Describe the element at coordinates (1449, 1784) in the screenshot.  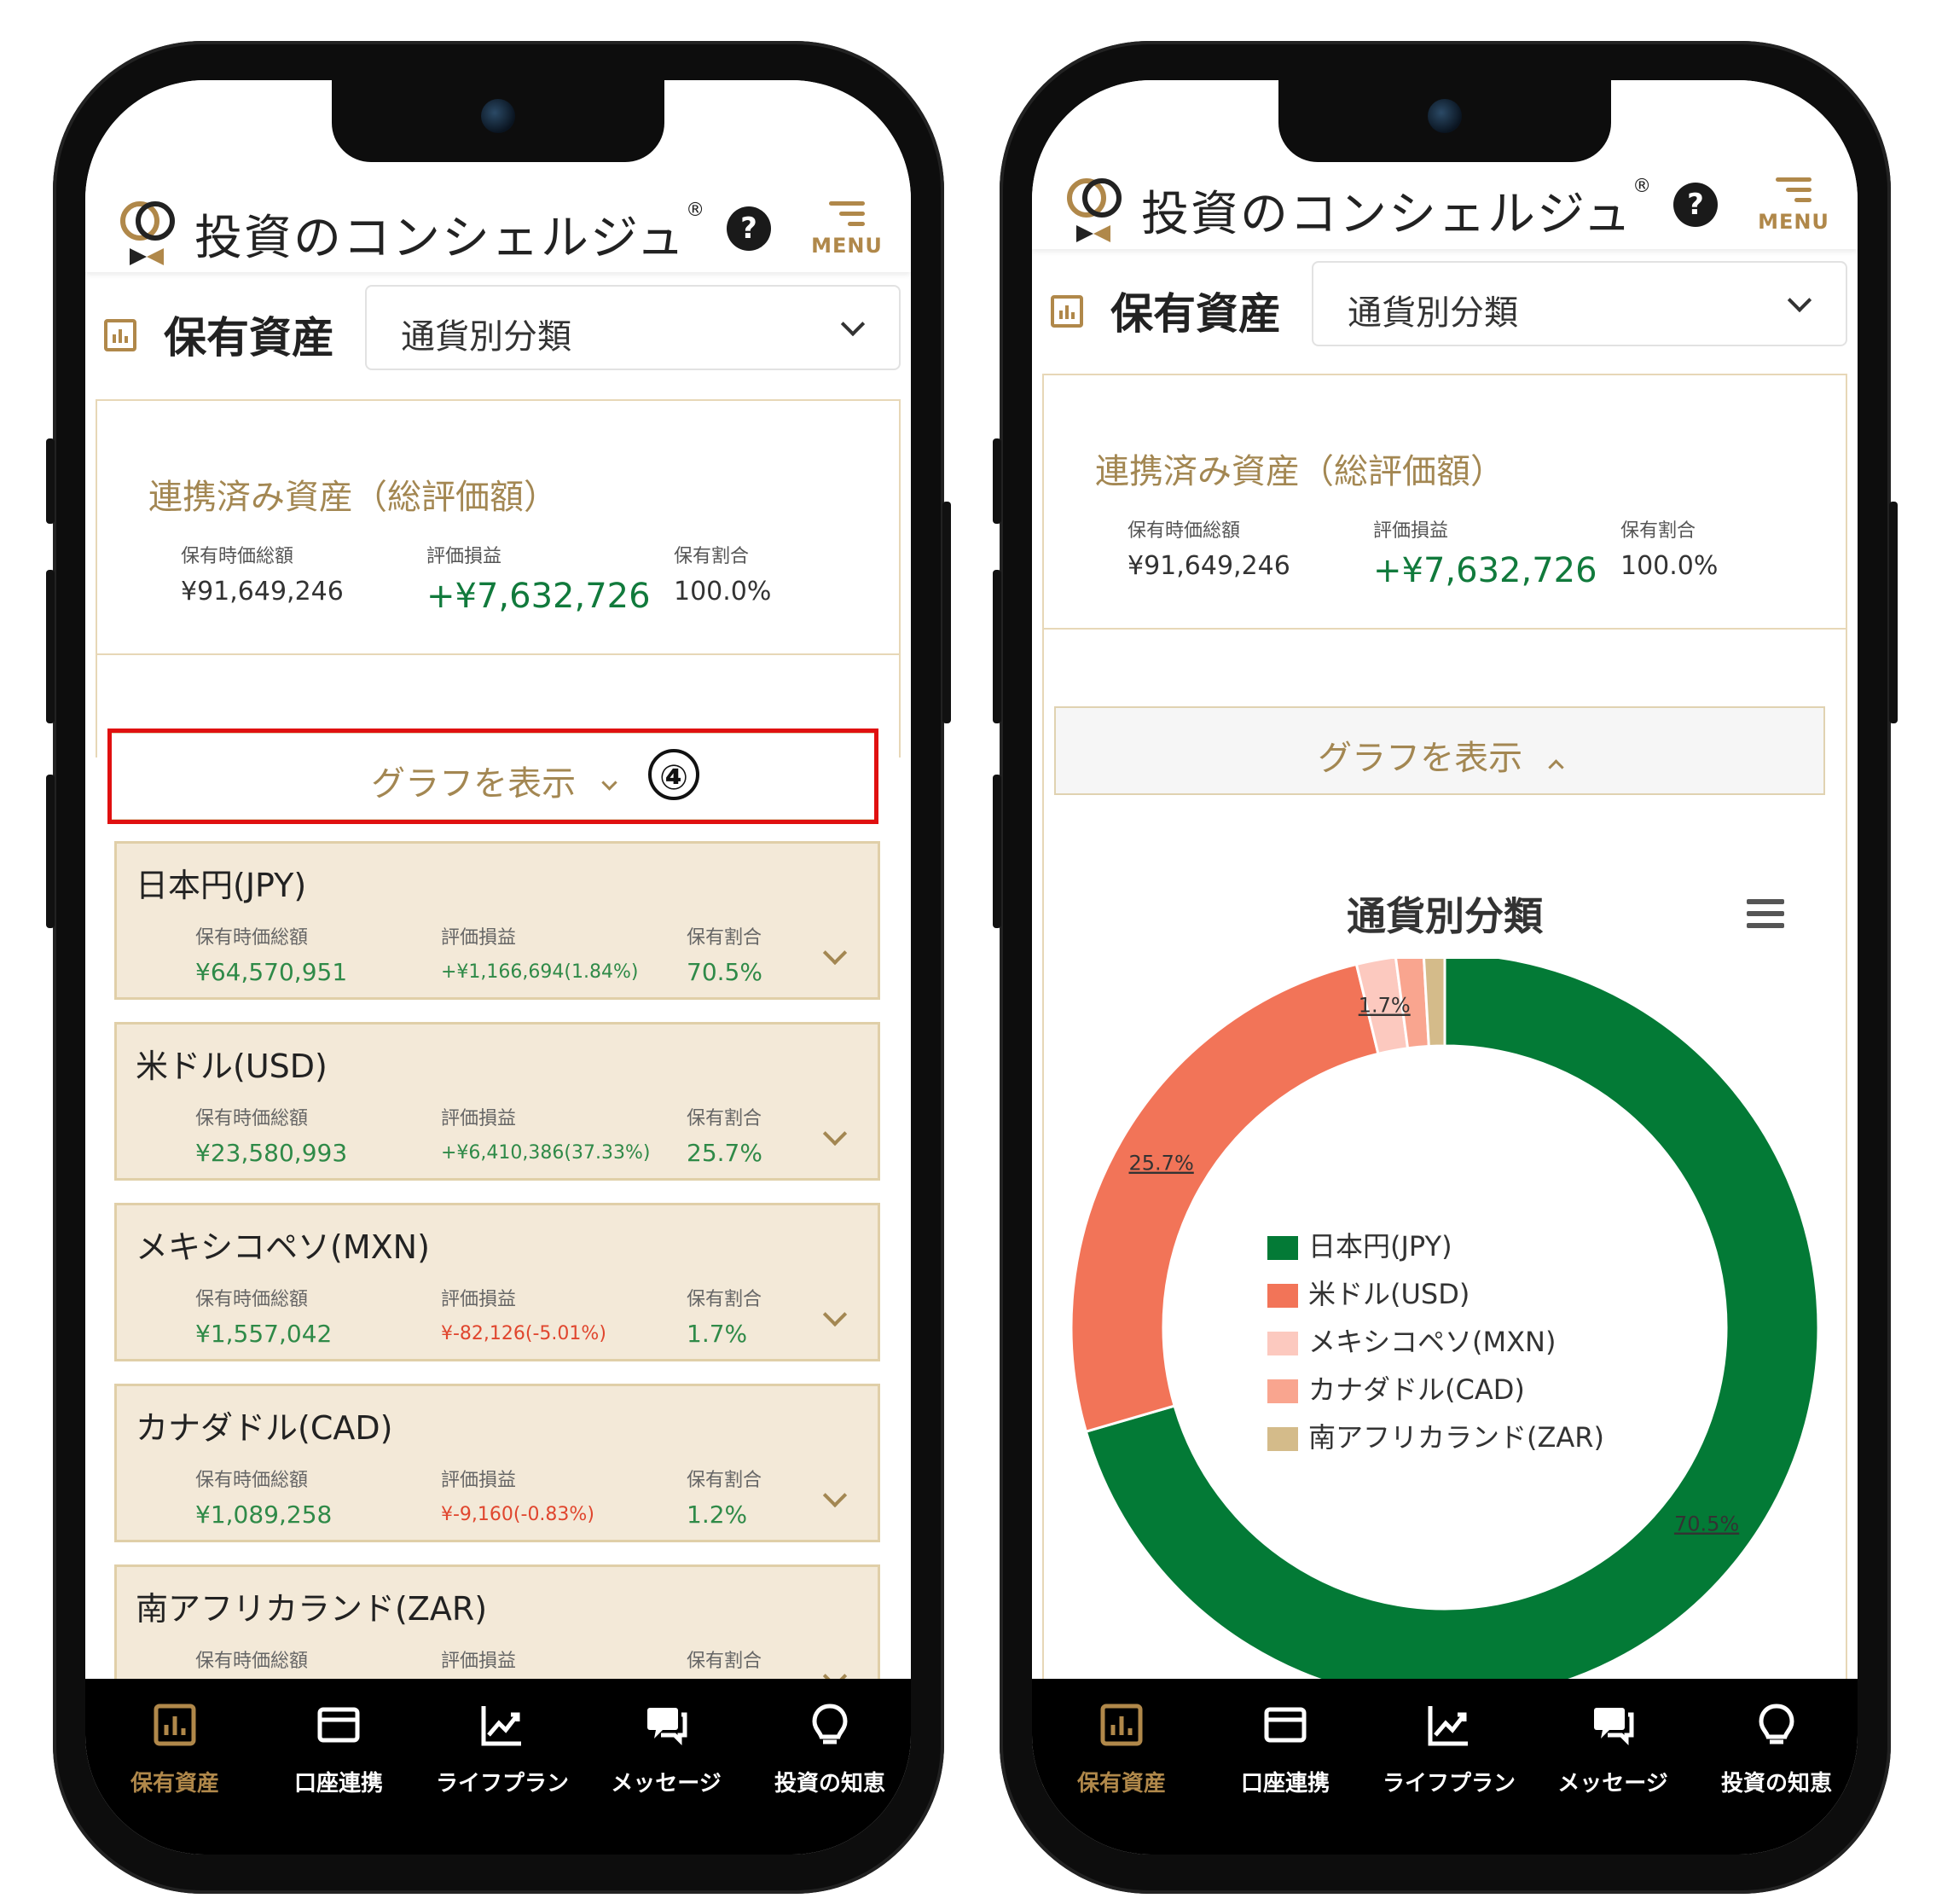
I see `tab-label: ライフプラン` at that location.